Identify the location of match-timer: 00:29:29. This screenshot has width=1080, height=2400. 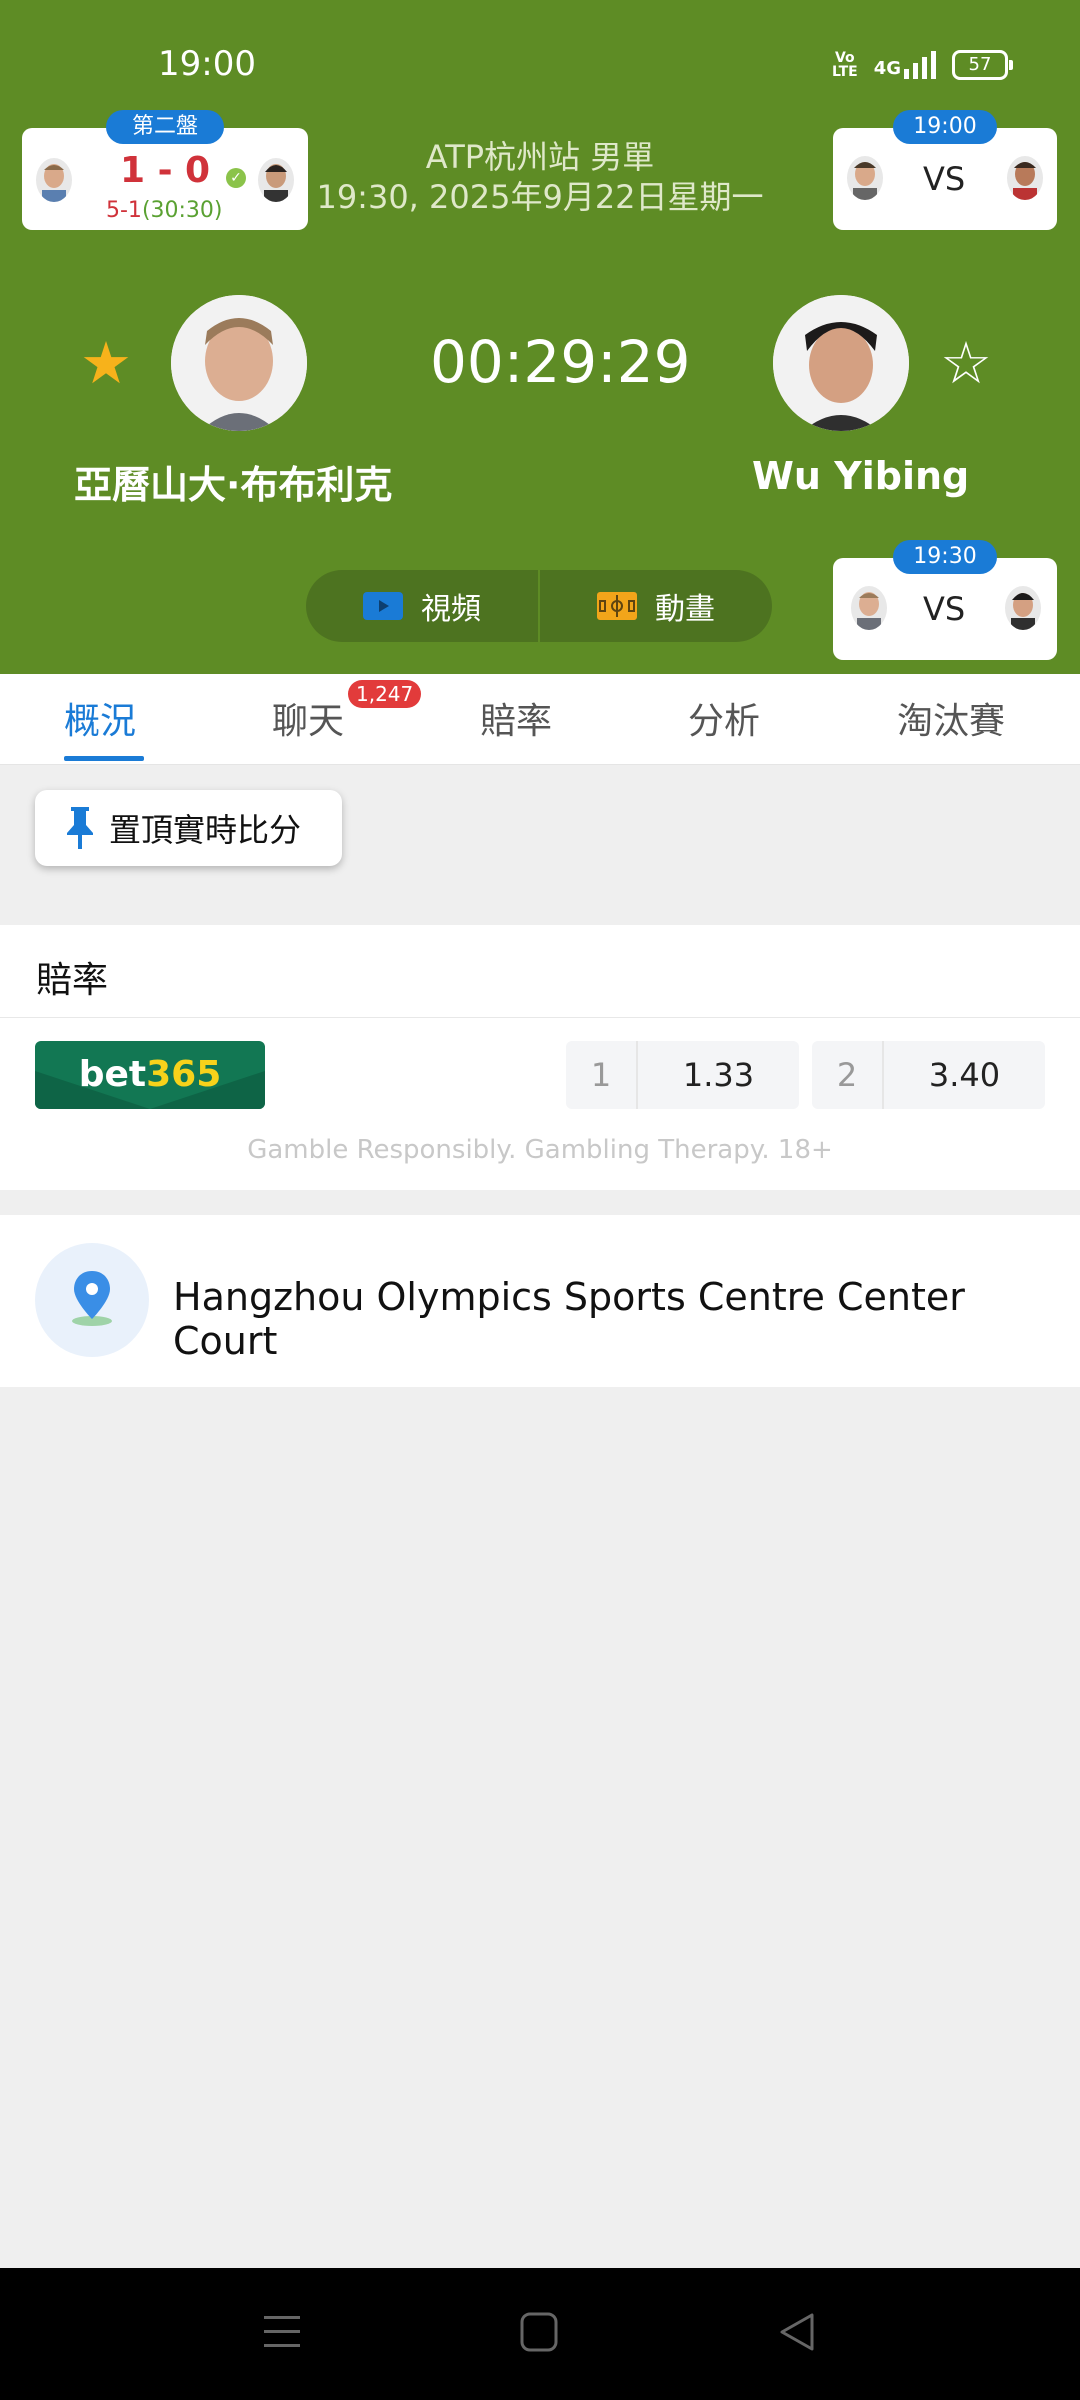
(560, 362).